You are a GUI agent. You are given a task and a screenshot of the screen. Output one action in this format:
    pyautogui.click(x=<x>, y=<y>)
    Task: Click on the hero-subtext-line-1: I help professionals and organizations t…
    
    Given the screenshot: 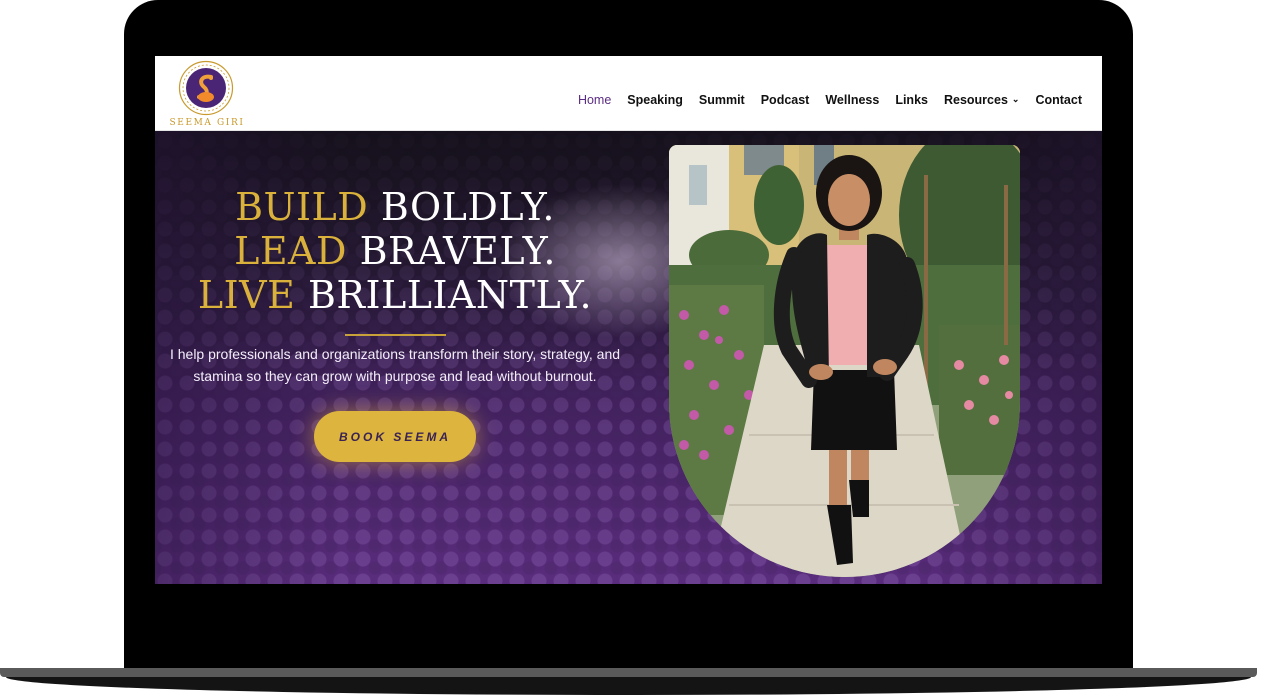 What is the action you would take?
    pyautogui.click(x=395, y=354)
    